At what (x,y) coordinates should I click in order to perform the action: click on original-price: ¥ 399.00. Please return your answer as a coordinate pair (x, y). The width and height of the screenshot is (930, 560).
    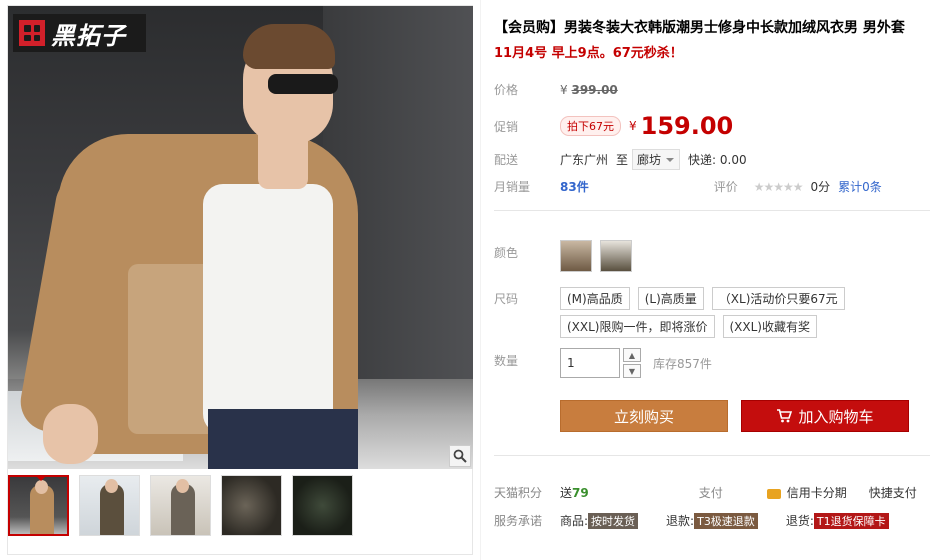
    Looking at the image, I should click on (589, 90).